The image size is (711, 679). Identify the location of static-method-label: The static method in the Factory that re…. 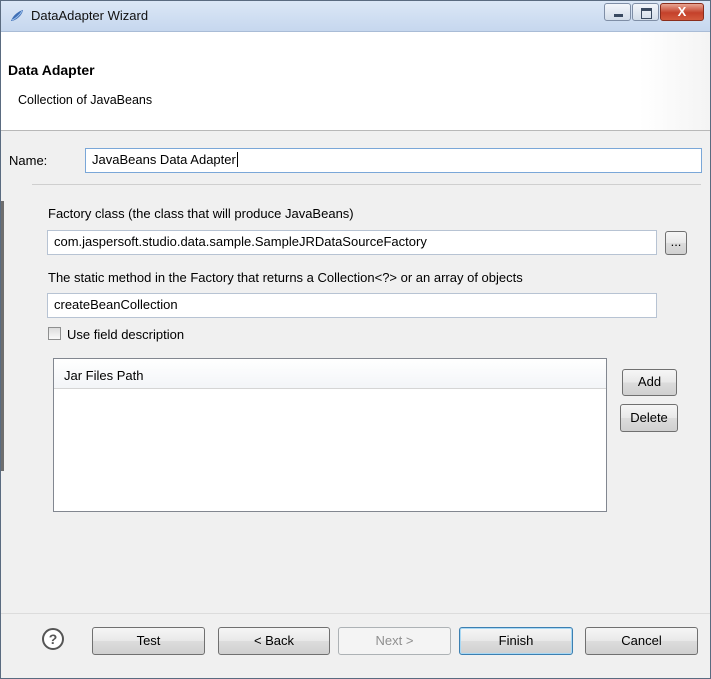
(285, 277).